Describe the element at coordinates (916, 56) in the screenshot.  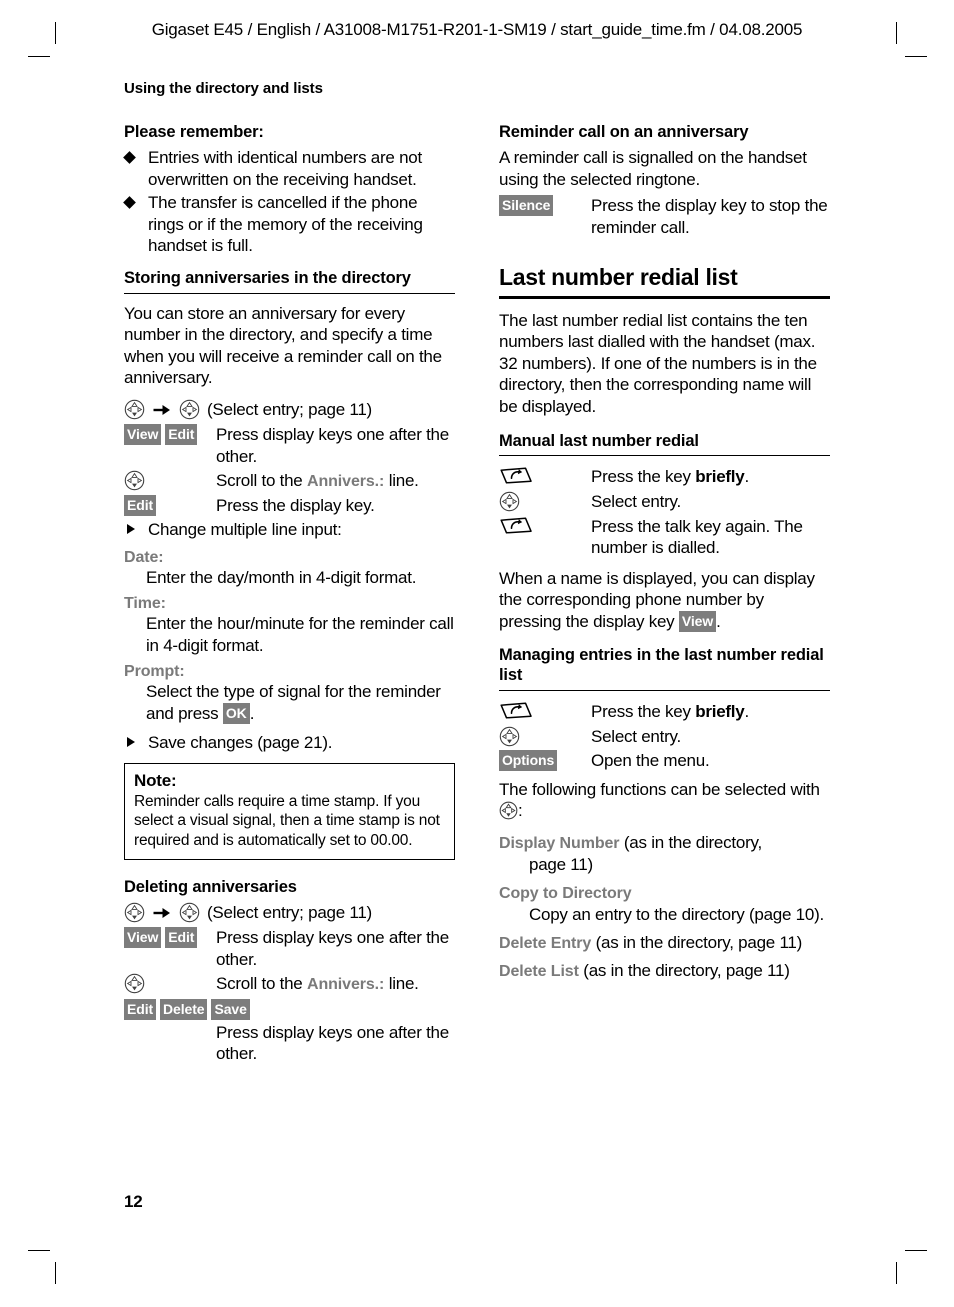
I see `crop-mark-top-right-horizontal` at that location.